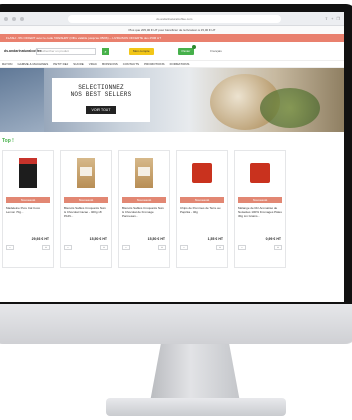 The image size is (352, 420). What do you see at coordinates (180, 64) in the screenshot?
I see `nav-item: FORMATIONS` at bounding box center [180, 64].